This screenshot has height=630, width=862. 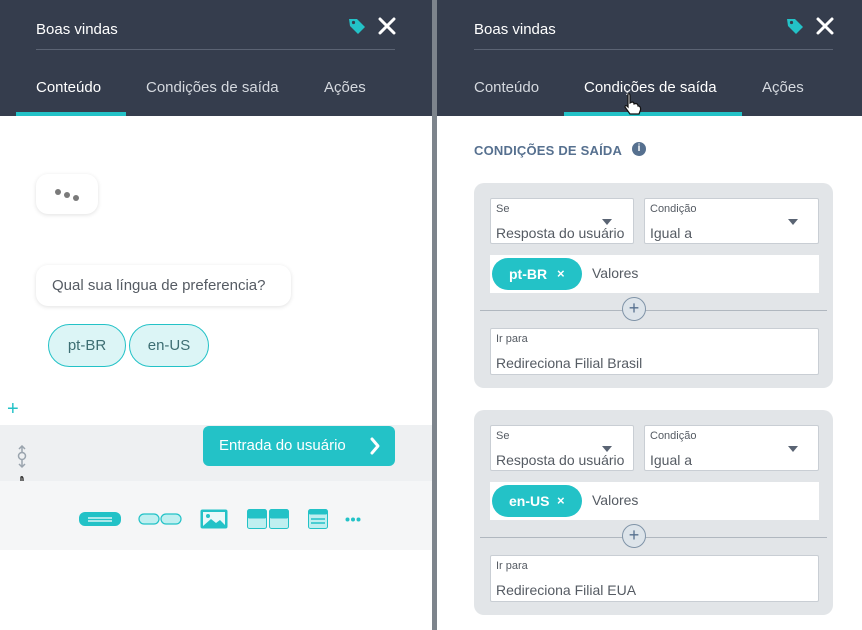 I want to click on text-block-icon, so click(x=100, y=519).